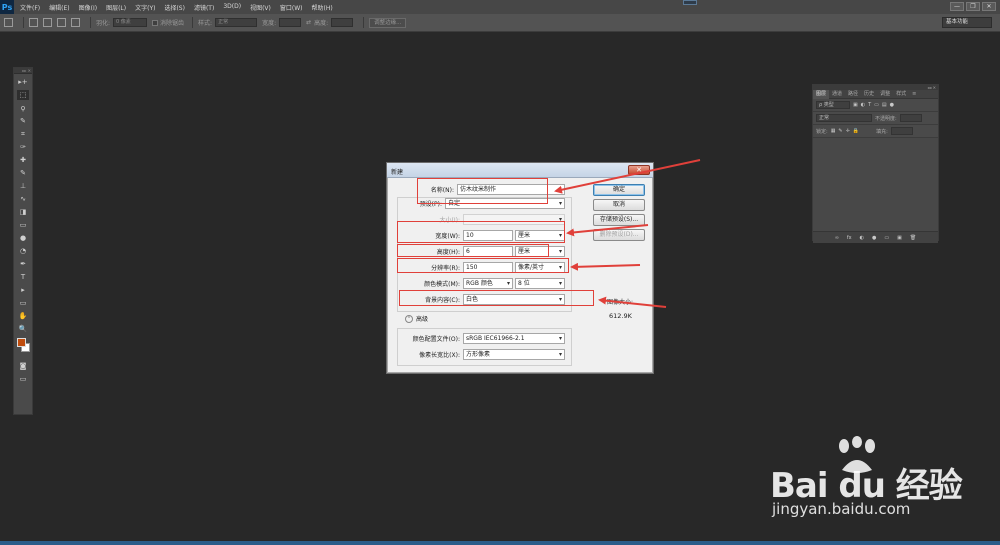 This screenshot has height=545, width=1000. What do you see at coordinates (514, 338) in the screenshot?
I see `color-profile-select: sRGB IEC61966-2.1` at bounding box center [514, 338].